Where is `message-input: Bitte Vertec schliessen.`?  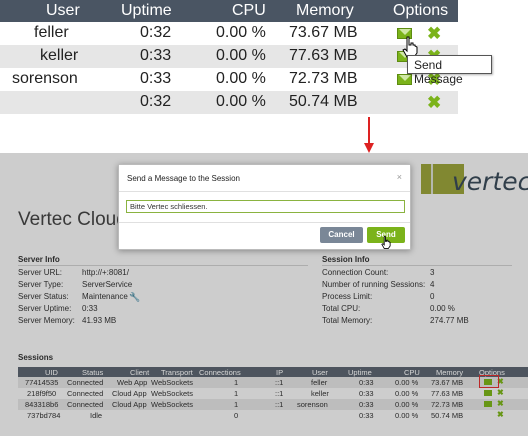 message-input: Bitte Vertec schliessen. is located at coordinates (265, 206).